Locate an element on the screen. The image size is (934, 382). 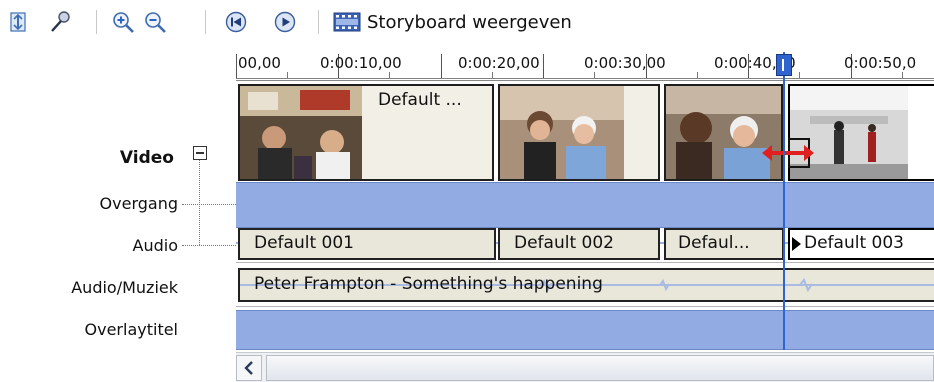
track-label-overlay: Overlaytitel is located at coordinates (131, 329).